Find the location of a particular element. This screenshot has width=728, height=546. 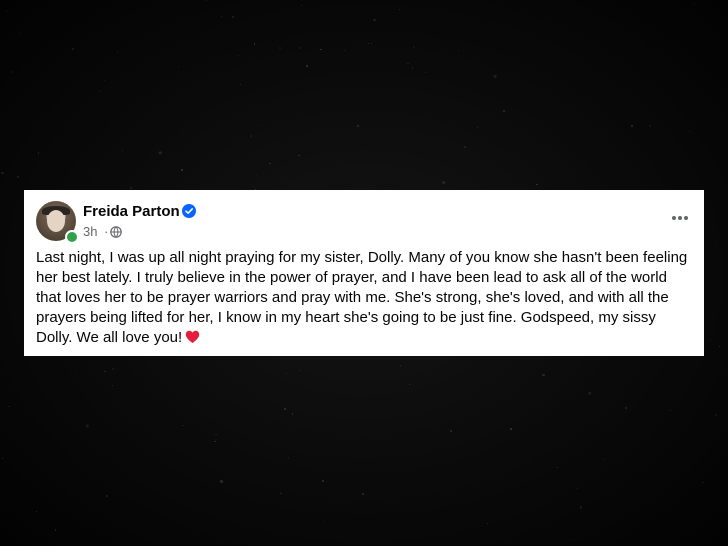

online-status-icon is located at coordinates (72, 237).